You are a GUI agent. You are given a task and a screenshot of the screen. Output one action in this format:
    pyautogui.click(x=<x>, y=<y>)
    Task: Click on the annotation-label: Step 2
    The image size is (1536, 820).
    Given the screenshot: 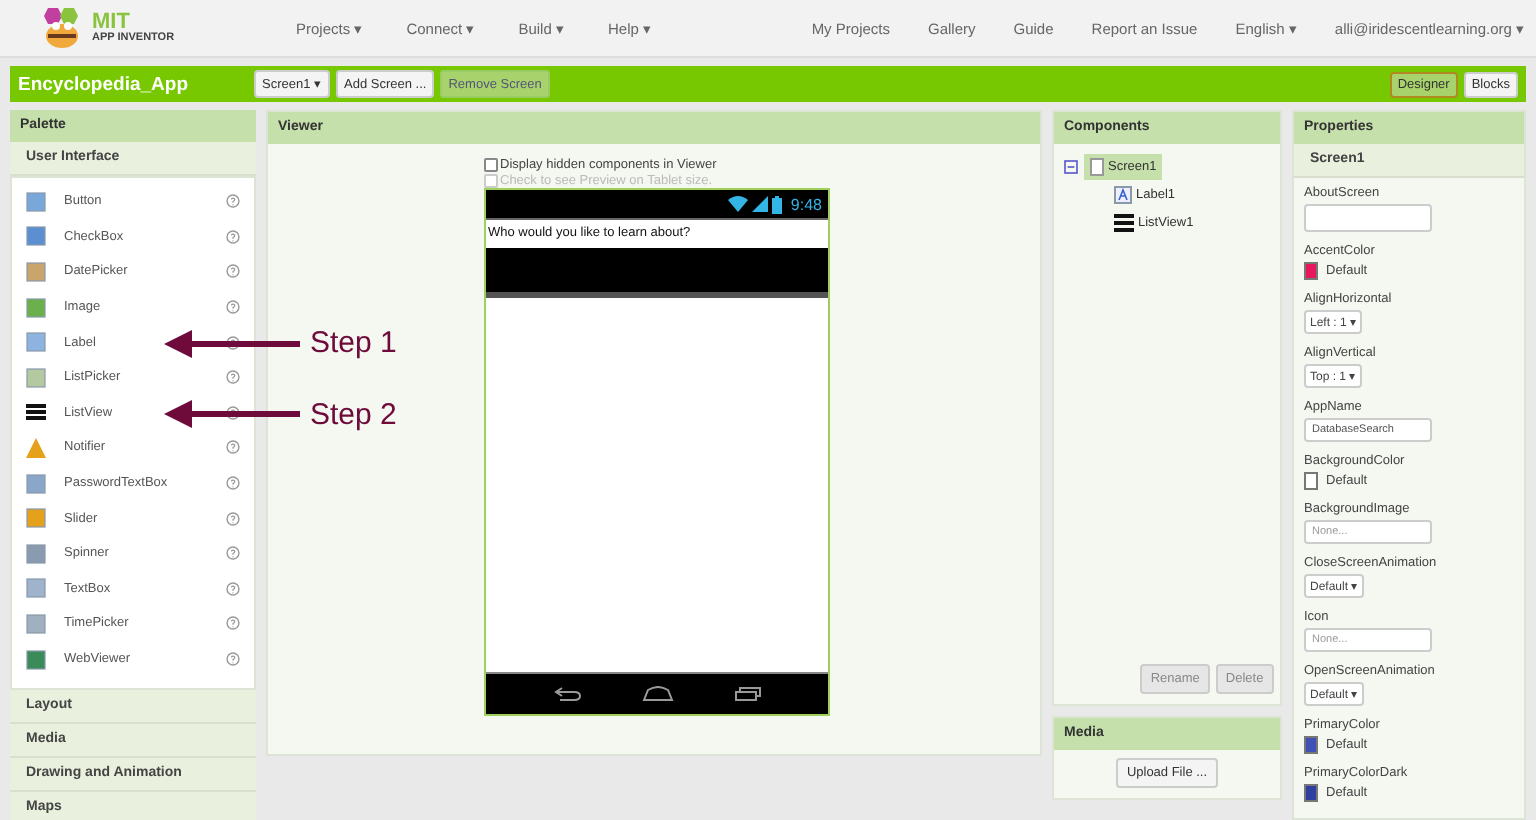 What is the action you would take?
    pyautogui.click(x=353, y=414)
    